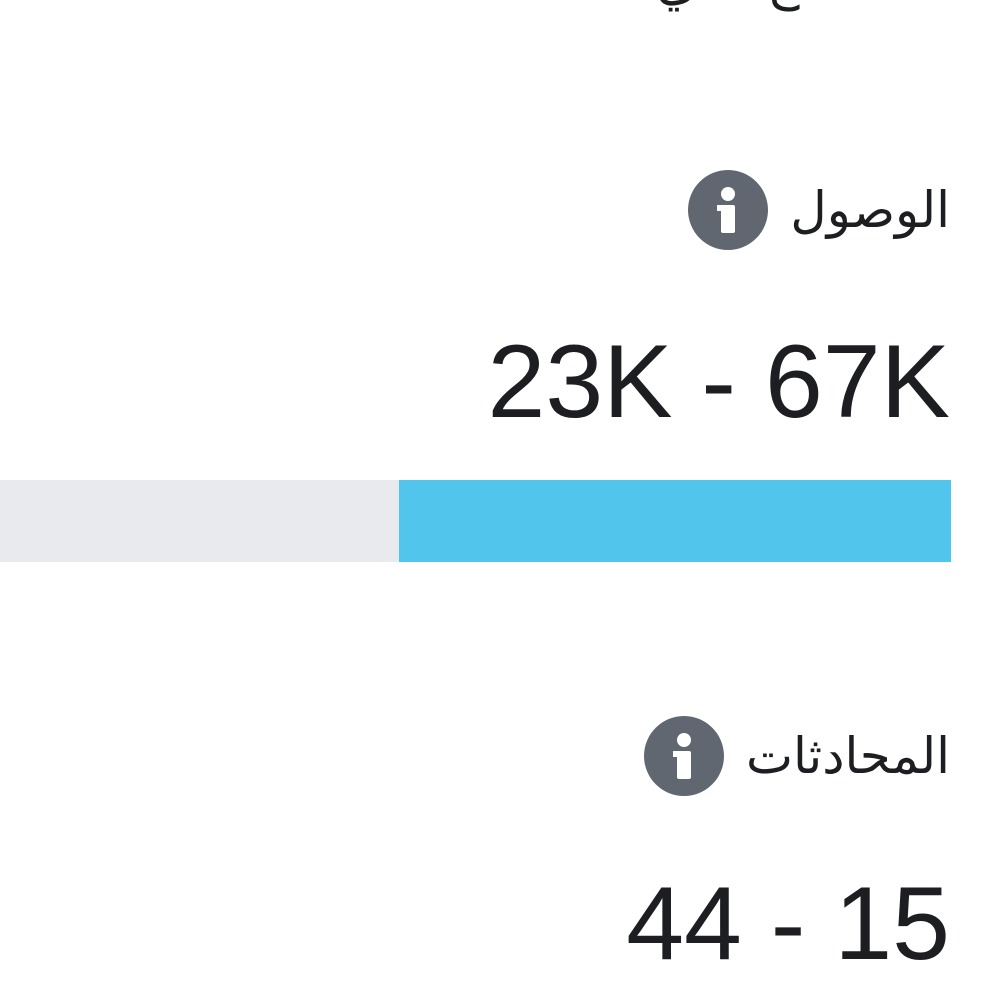  I want to click on reach-value: 23K - 67K, so click(718, 382).